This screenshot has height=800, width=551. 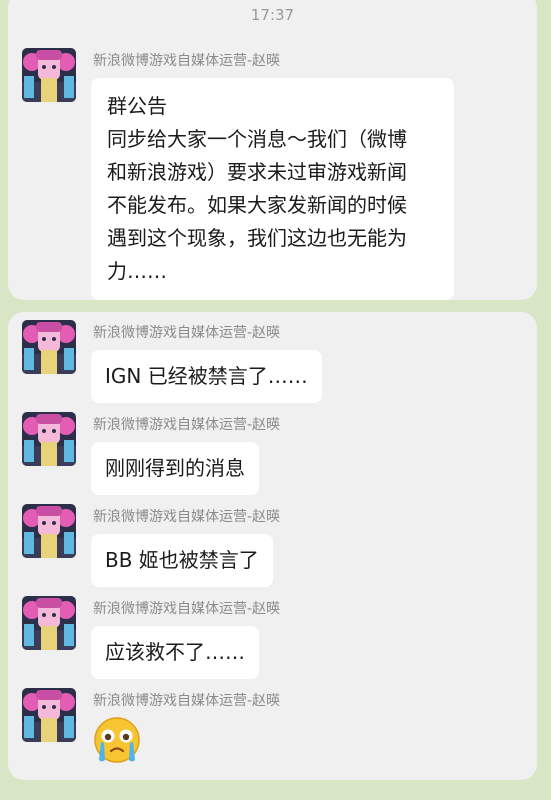 What do you see at coordinates (182, 560) in the screenshot?
I see `message-bubble: BB 姬也被禁言了` at bounding box center [182, 560].